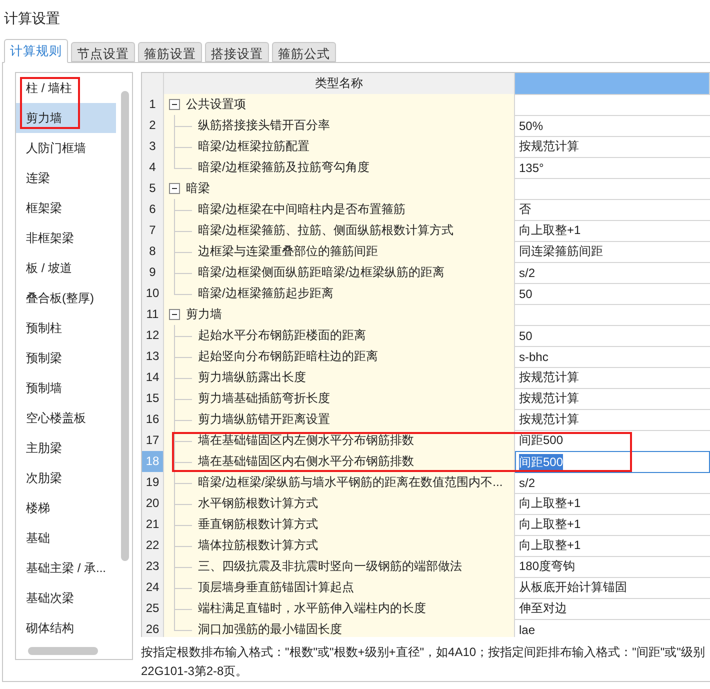  Describe the element at coordinates (36, 51) in the screenshot. I see `tab: 计算规则` at that location.